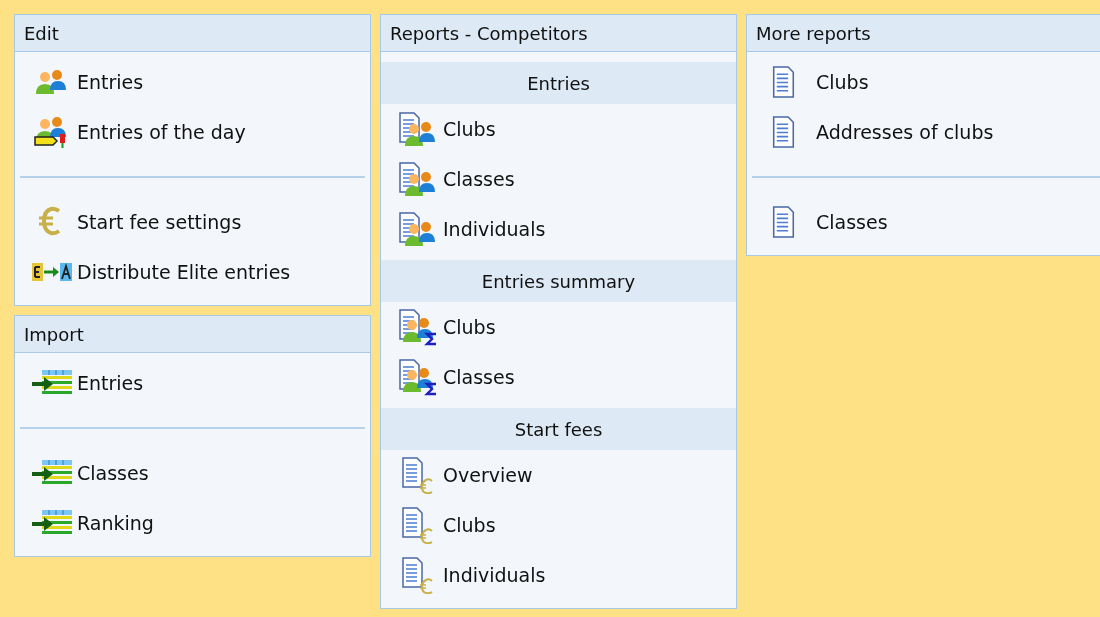 Image resolution: width=1100 pixels, height=617 pixels. I want to click on menu-item: Ranking, so click(192, 523).